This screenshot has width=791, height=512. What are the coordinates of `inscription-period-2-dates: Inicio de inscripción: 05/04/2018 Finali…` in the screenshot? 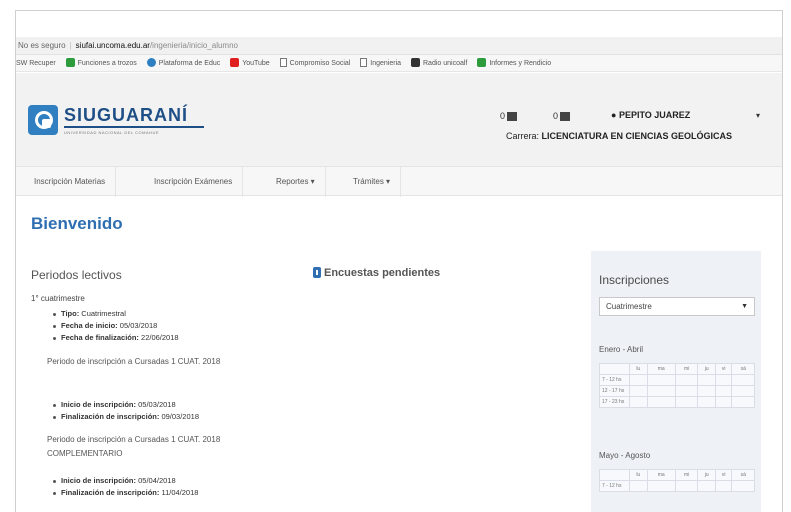 It's located at (125, 487).